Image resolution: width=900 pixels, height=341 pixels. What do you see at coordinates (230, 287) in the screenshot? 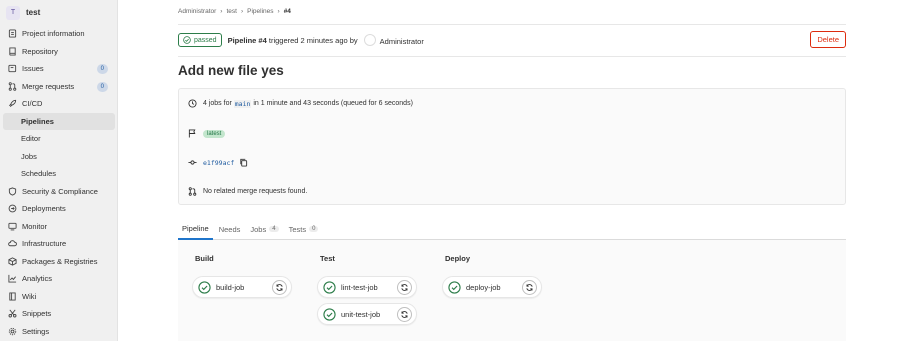
I see `job-label: build-job` at bounding box center [230, 287].